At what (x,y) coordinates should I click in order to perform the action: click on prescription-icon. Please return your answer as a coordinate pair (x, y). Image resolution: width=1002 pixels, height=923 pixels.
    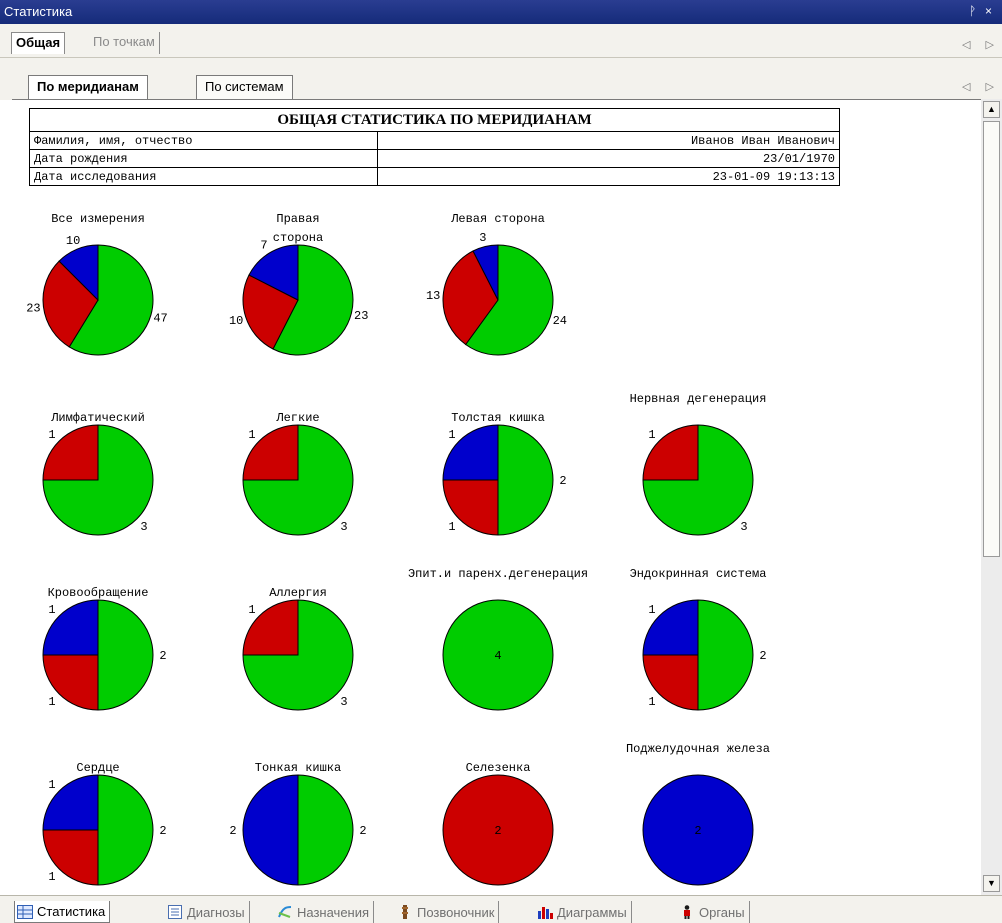
    Looking at the image, I should click on (285, 912).